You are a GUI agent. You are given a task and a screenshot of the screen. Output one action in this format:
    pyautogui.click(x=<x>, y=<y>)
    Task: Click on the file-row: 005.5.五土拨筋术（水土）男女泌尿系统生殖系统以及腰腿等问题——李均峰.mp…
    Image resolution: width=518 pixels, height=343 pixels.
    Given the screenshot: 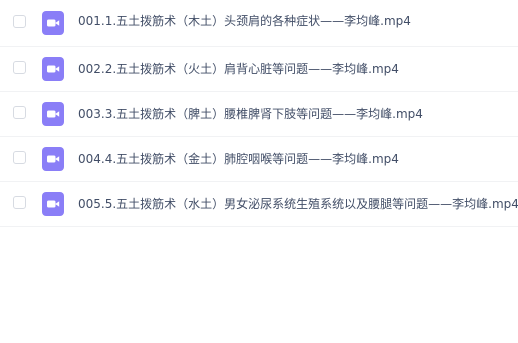 What is the action you would take?
    pyautogui.click(x=259, y=204)
    